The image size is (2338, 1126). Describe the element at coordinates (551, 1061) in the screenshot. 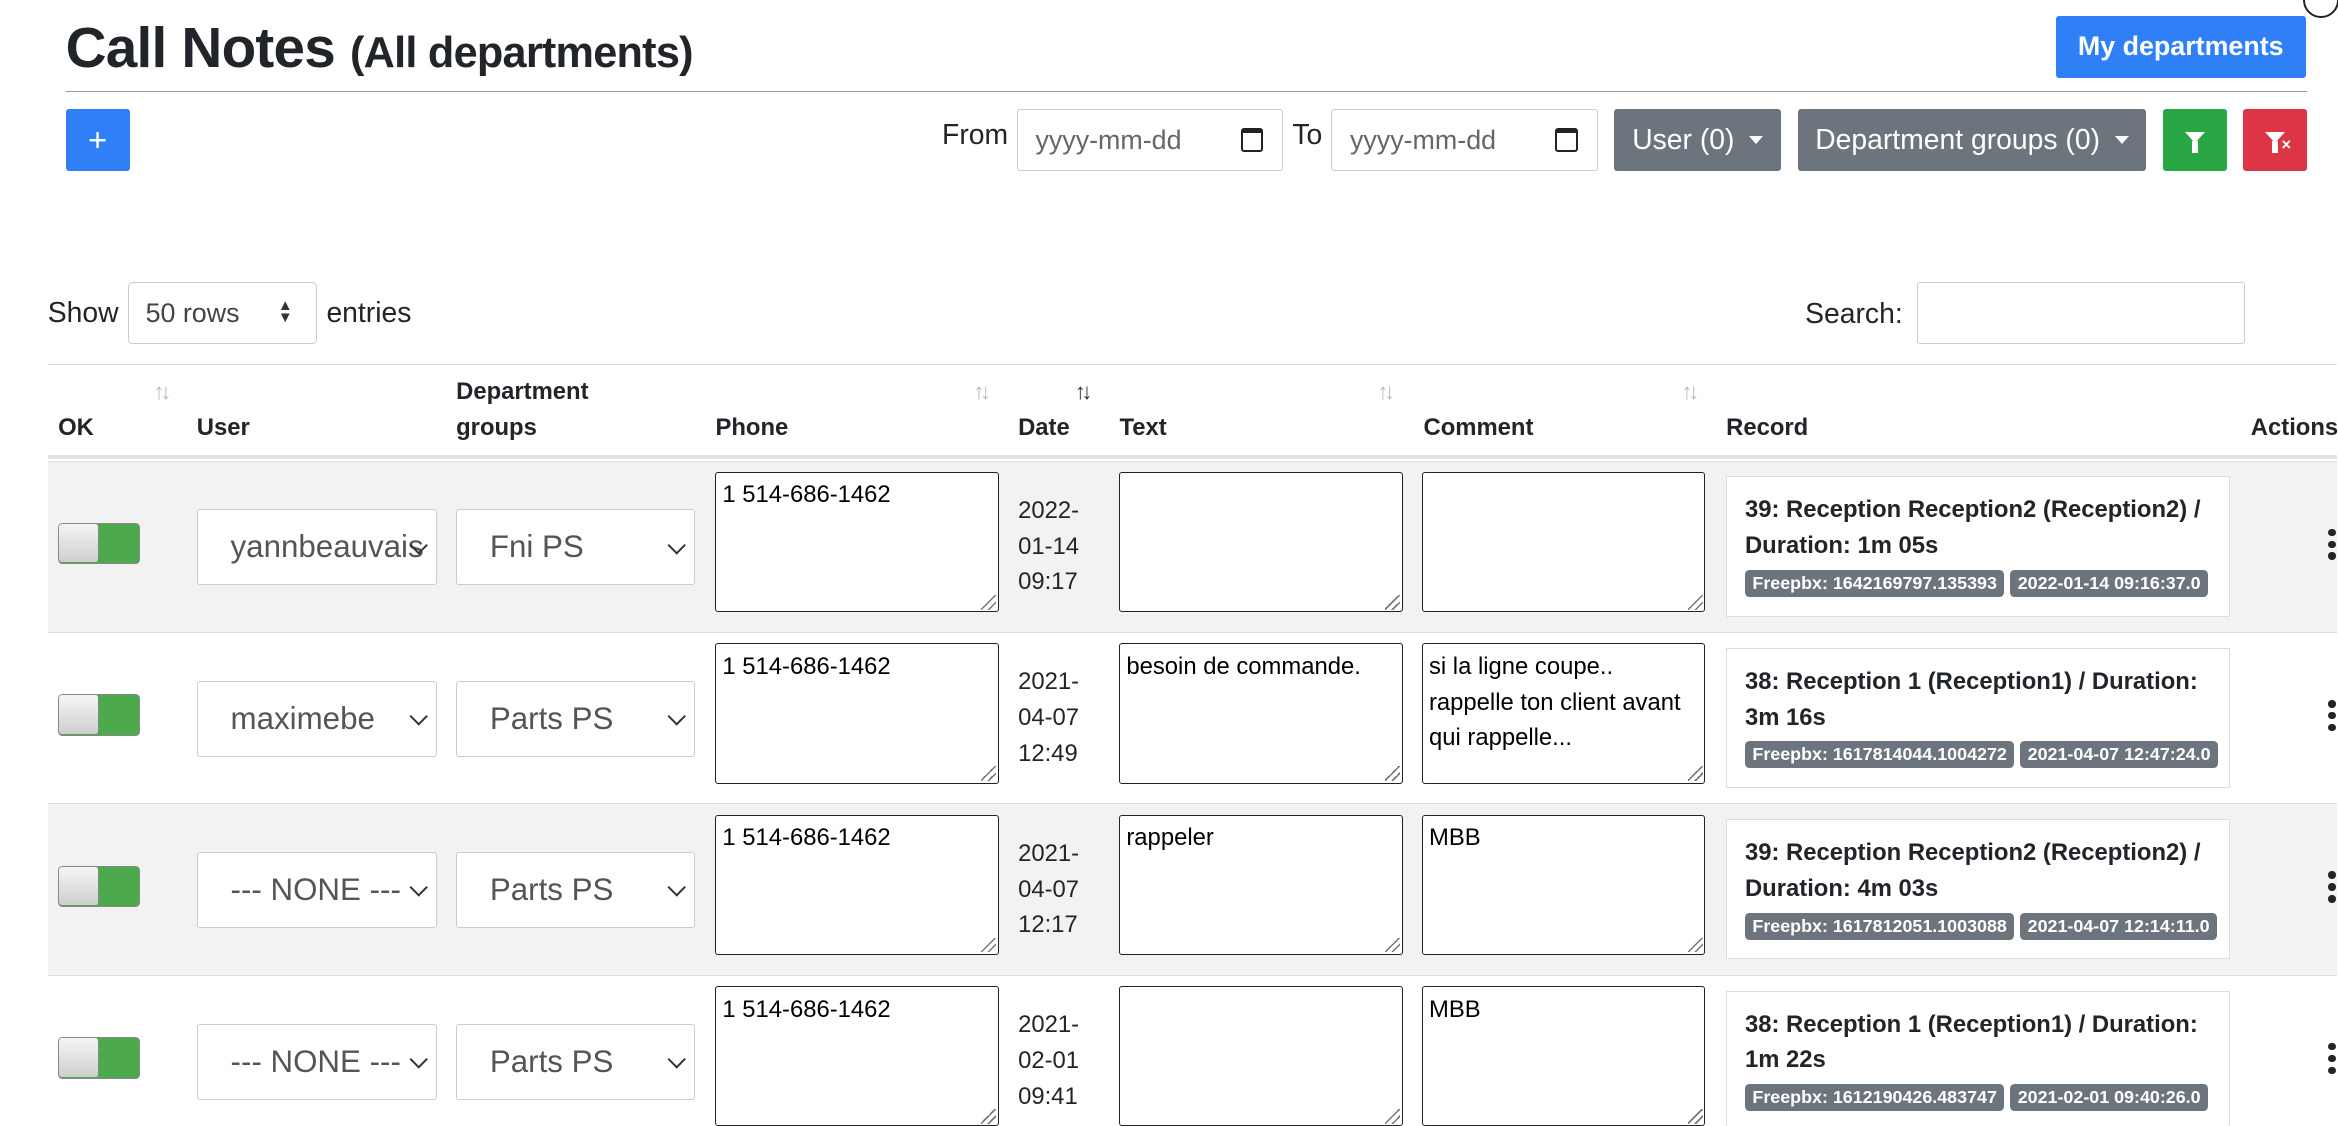

I see `department-select-value: Parts PS` at that location.